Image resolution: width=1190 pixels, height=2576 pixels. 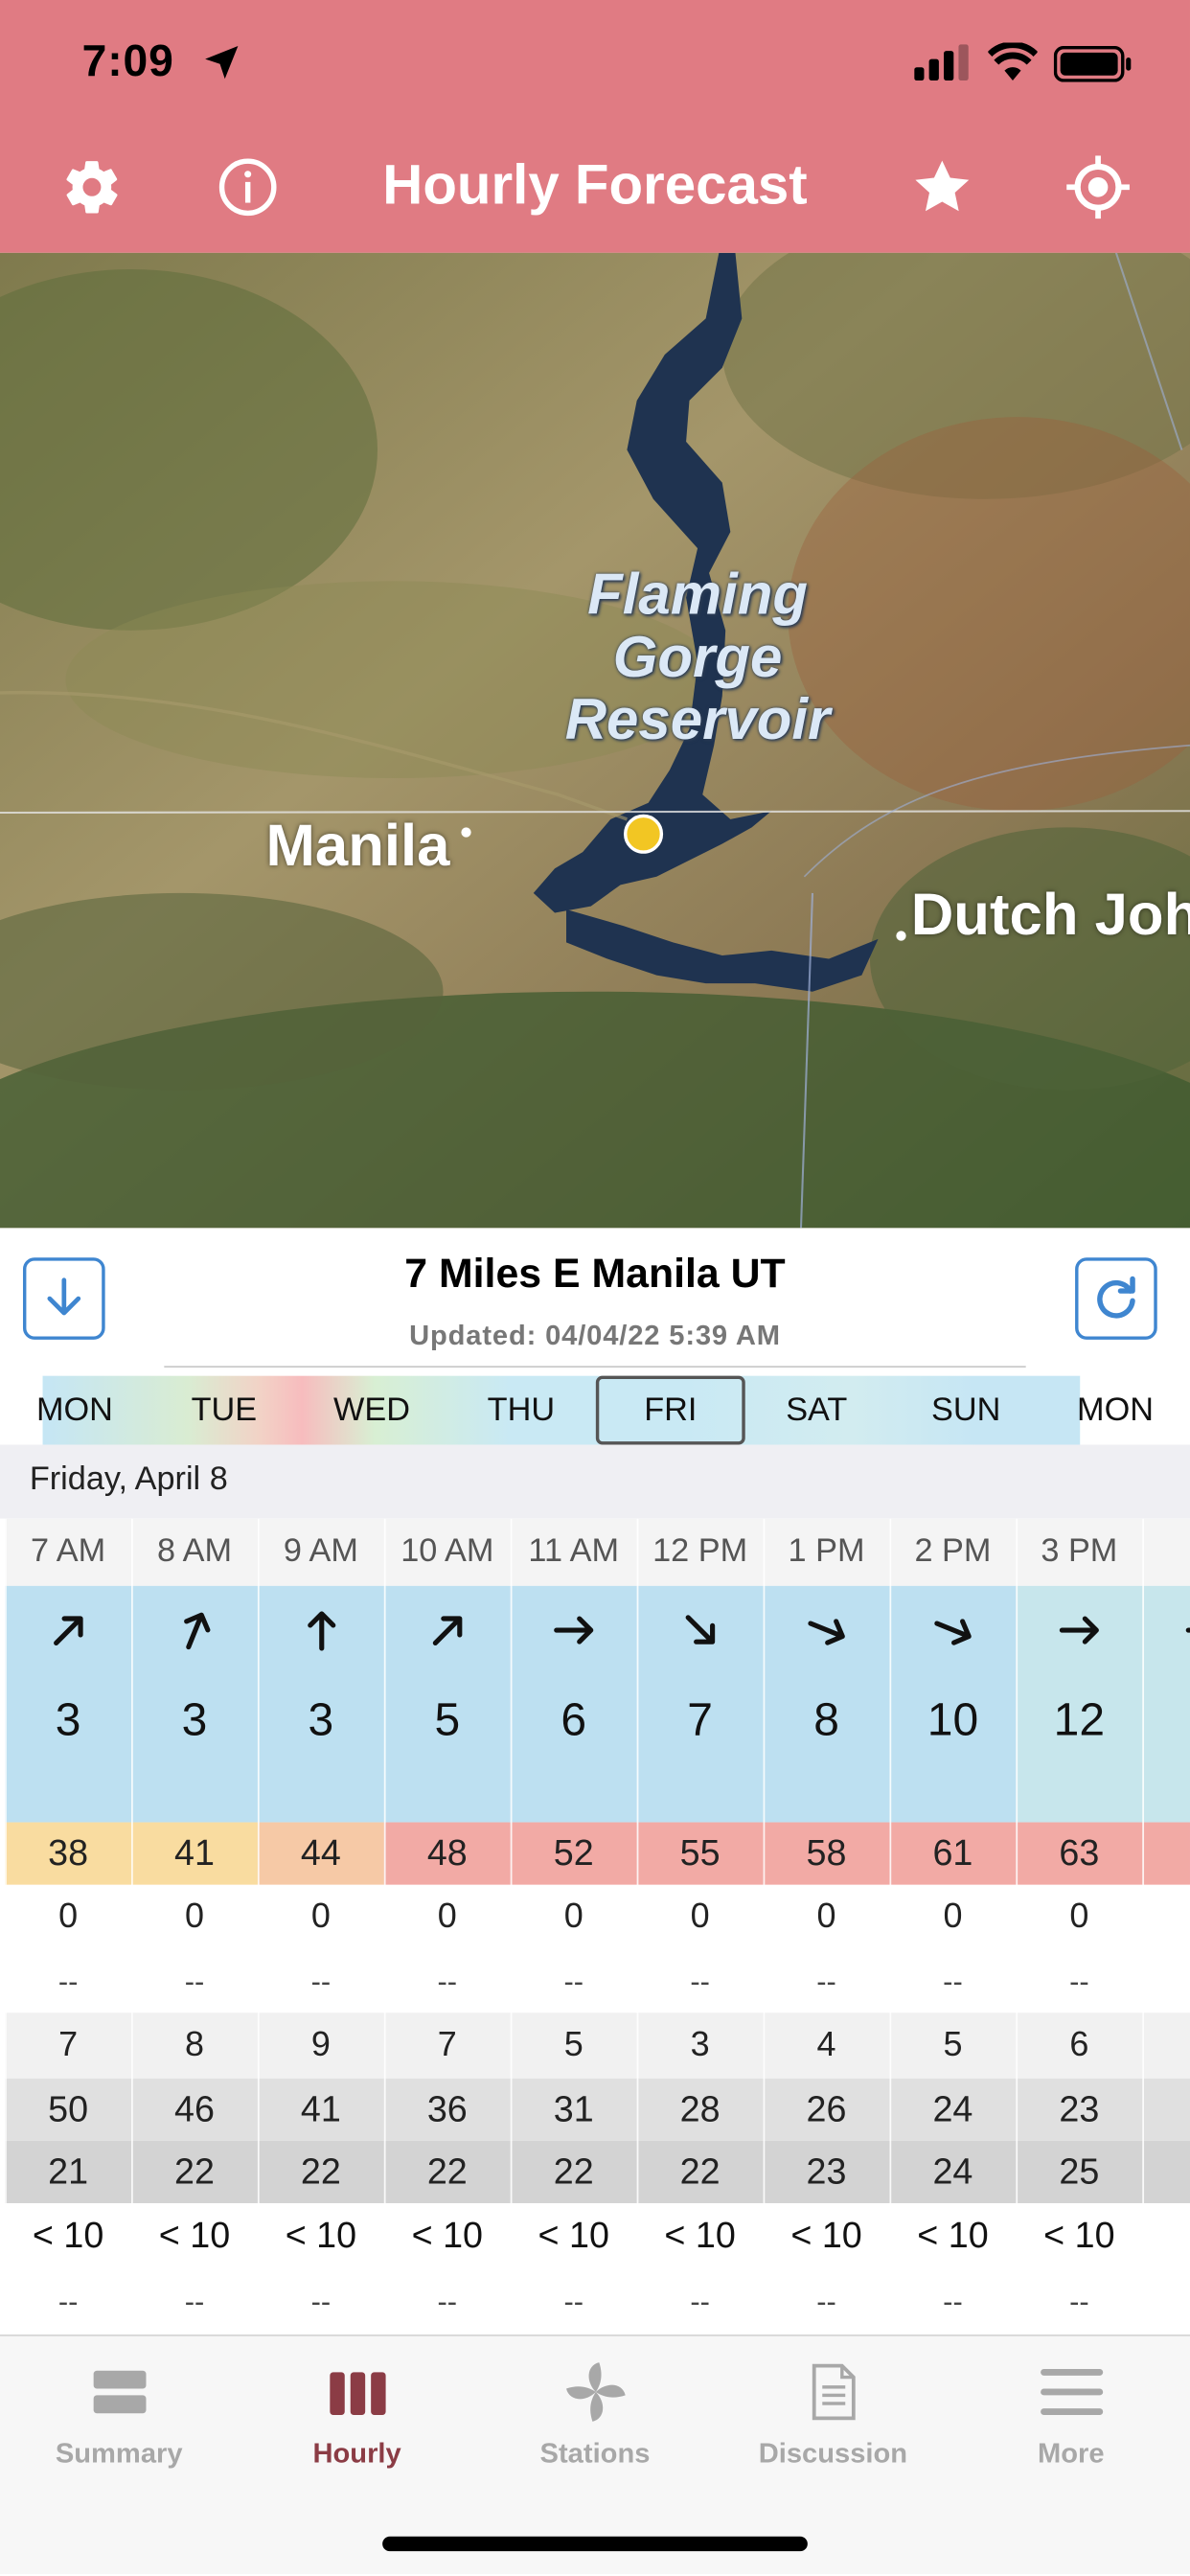 I want to click on day-tab: TUE, so click(x=224, y=1410).